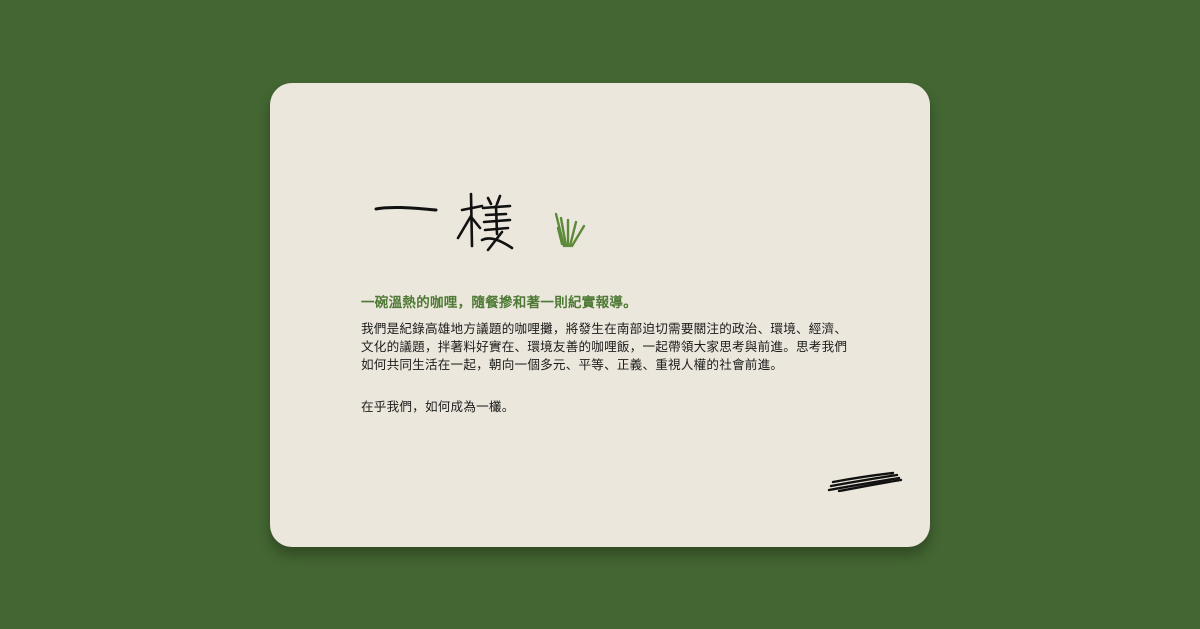  What do you see at coordinates (438, 406) in the screenshot?
I see `closing-line: 在乎我們，如何成為一欉。` at bounding box center [438, 406].